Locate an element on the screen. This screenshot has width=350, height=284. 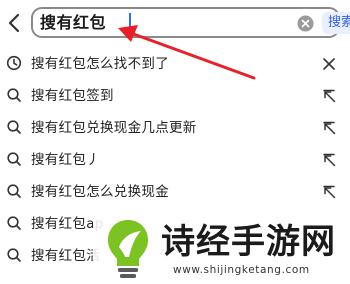
suggestion-label: 搜有红包怎么找不到了 is located at coordinates (100, 64).